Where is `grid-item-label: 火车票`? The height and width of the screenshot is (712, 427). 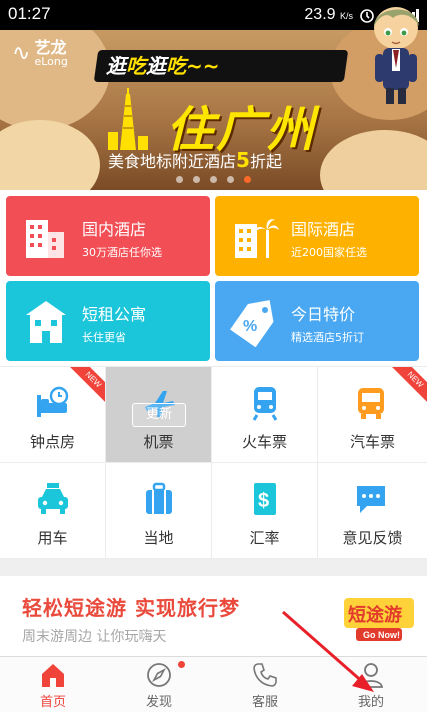
grid-item-label: 火车票 is located at coordinates (264, 442).